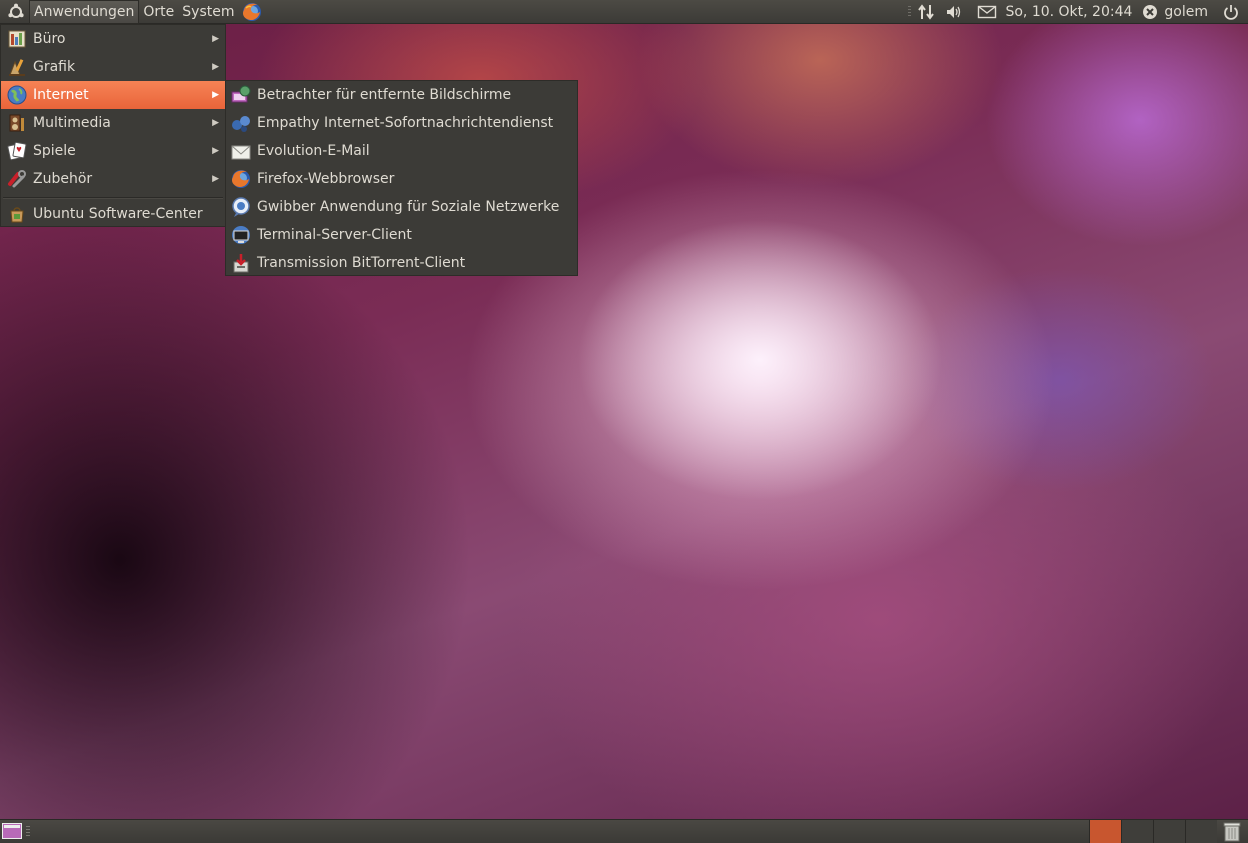  What do you see at coordinates (910, 12) in the screenshot?
I see `tray-grip` at bounding box center [910, 12].